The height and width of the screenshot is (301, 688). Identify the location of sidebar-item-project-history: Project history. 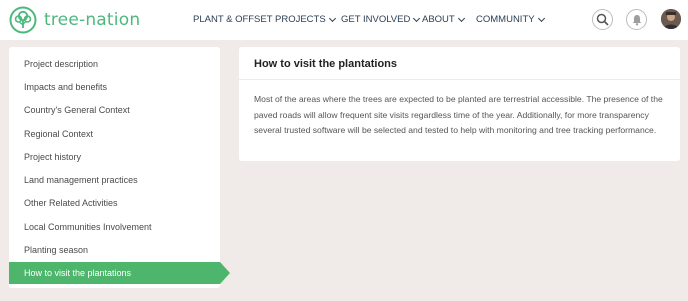
(114, 157).